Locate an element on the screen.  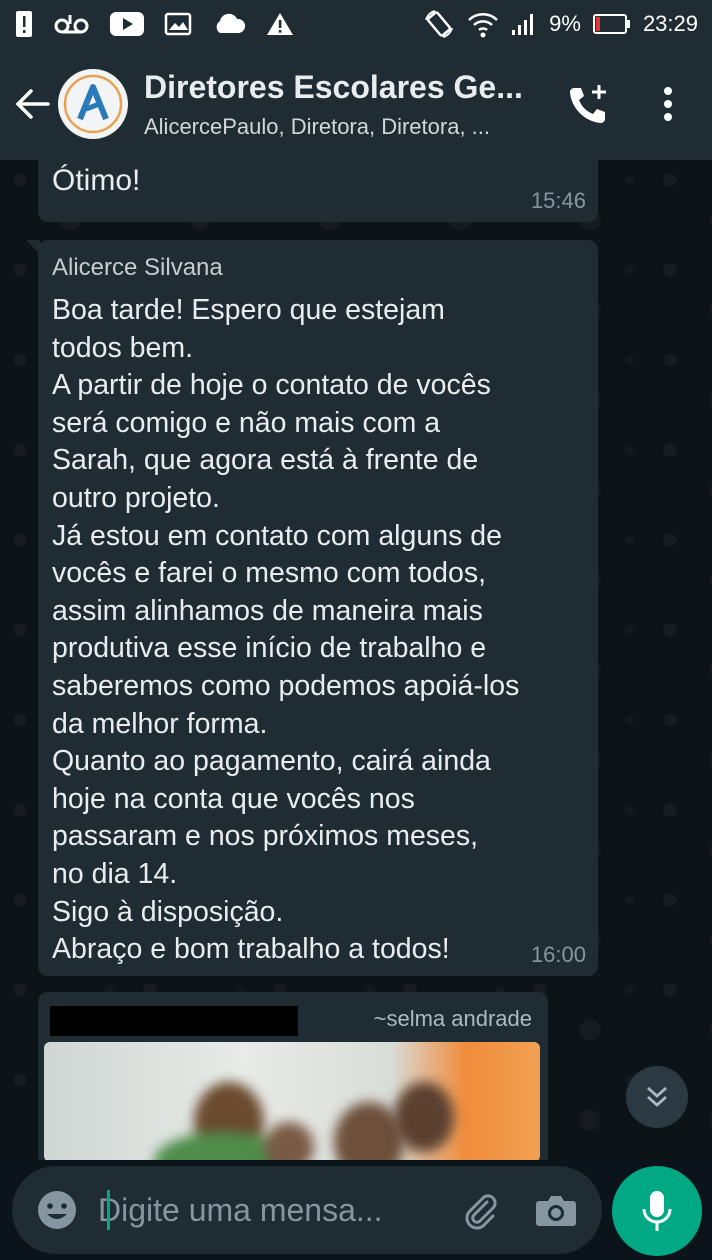
add-call-button is located at coordinates (588, 104).